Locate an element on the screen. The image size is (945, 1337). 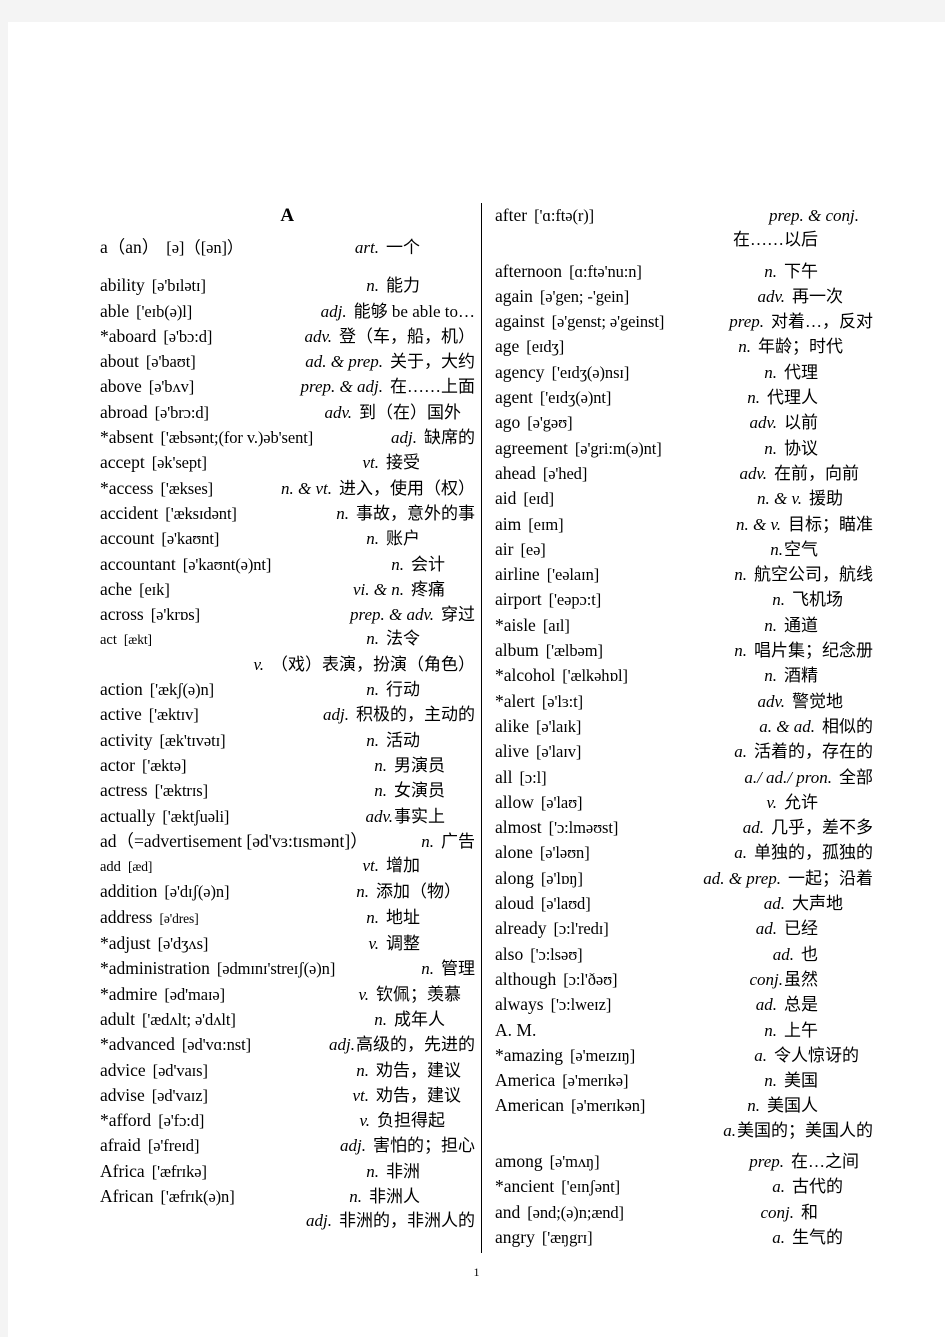
entry-sense: prep. 在…之间 is located at coordinates (802, 1162).